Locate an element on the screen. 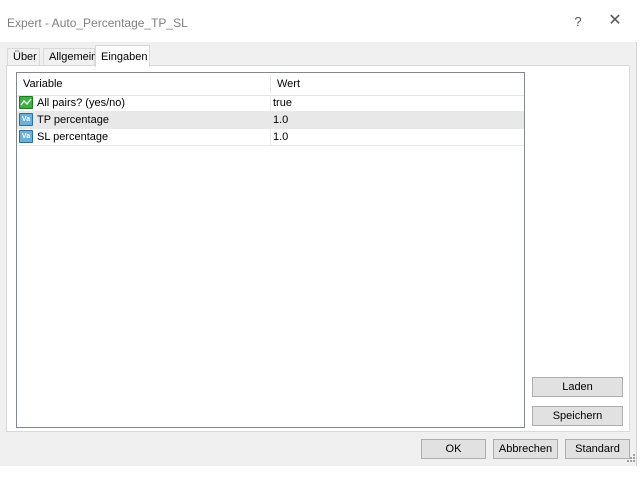 This screenshot has width=640, height=480. save-button: Speichern is located at coordinates (577, 416).